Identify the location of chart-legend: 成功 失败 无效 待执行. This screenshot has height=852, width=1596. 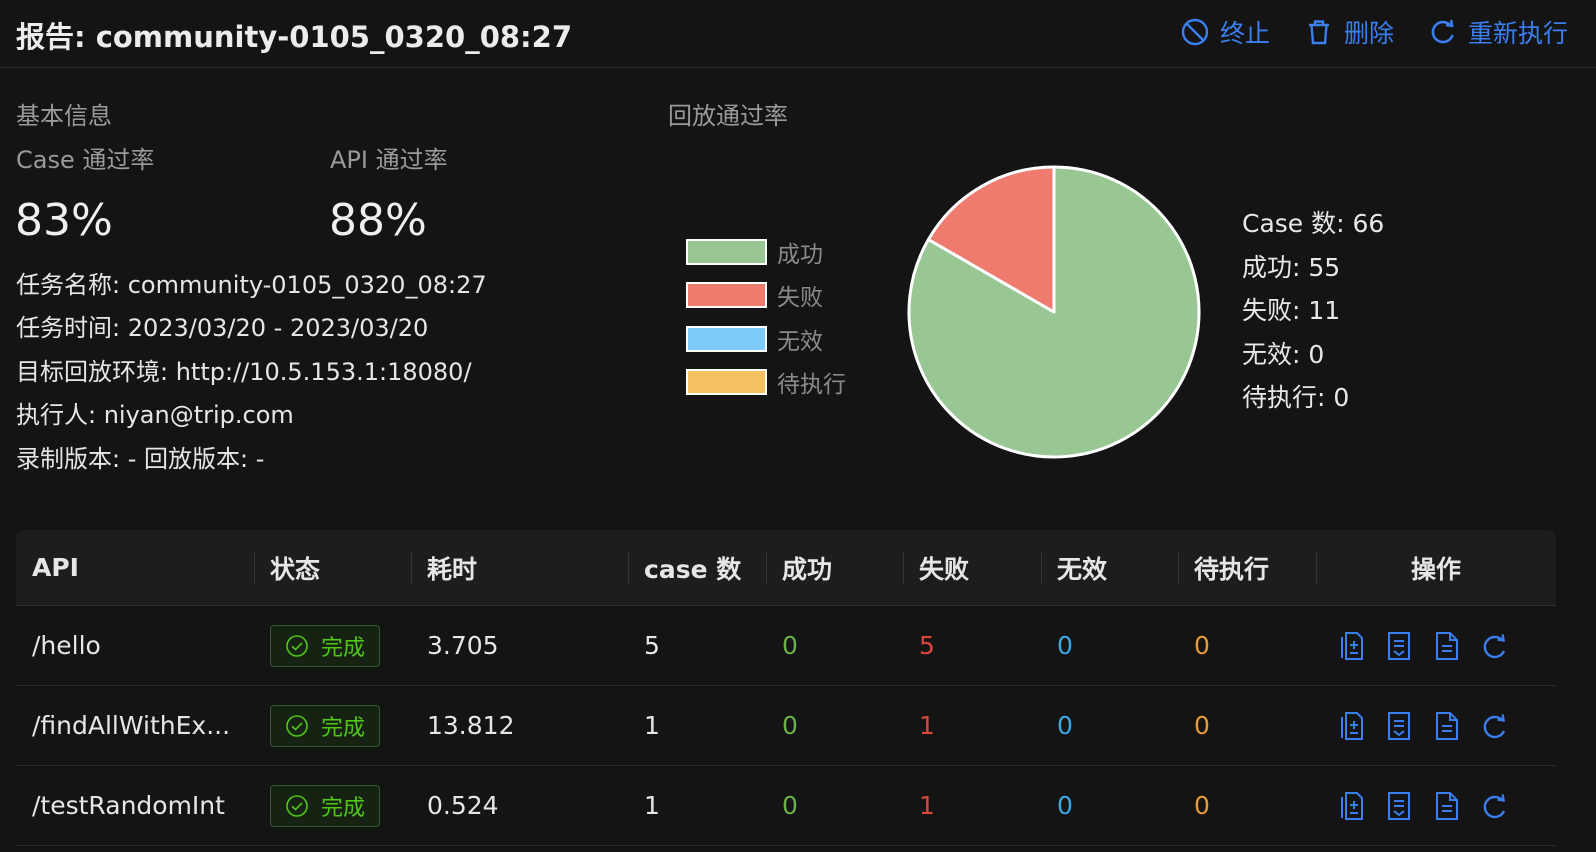
(766, 317).